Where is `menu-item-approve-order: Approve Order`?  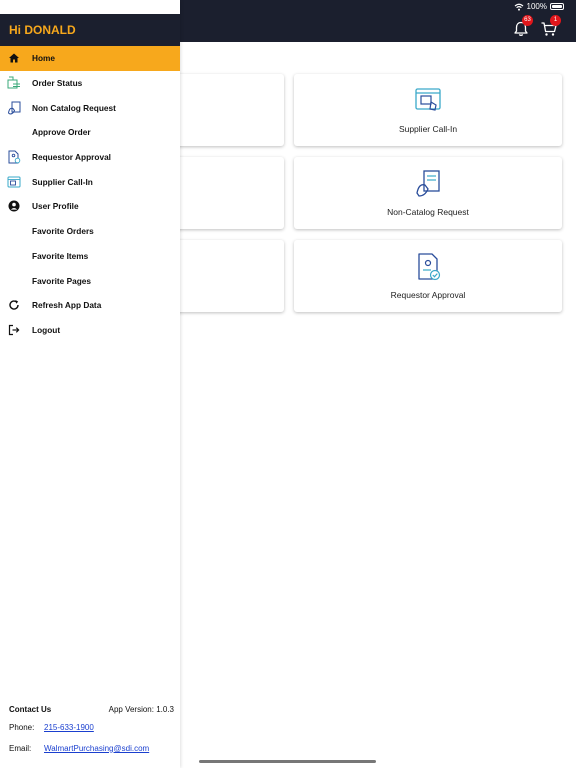 menu-item-approve-order: Approve Order is located at coordinates (90, 132).